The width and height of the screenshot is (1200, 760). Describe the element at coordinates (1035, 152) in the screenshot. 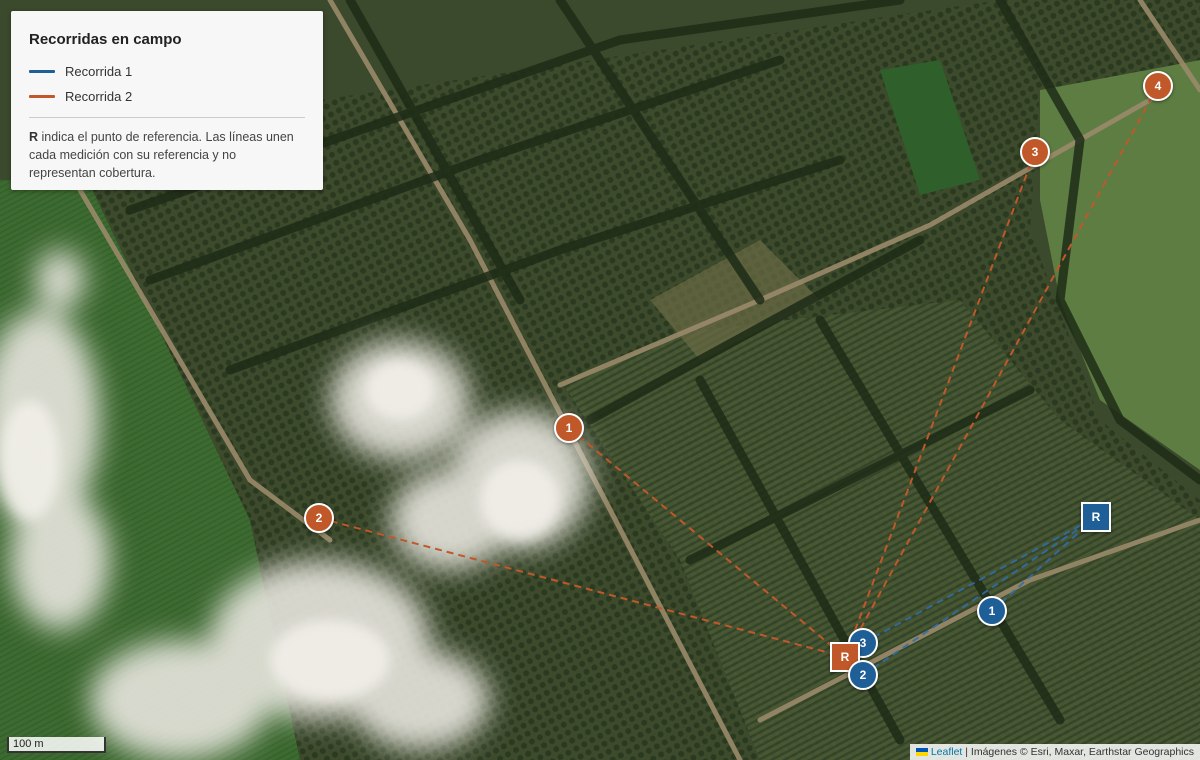

I see `route2-point-3: 3` at that location.